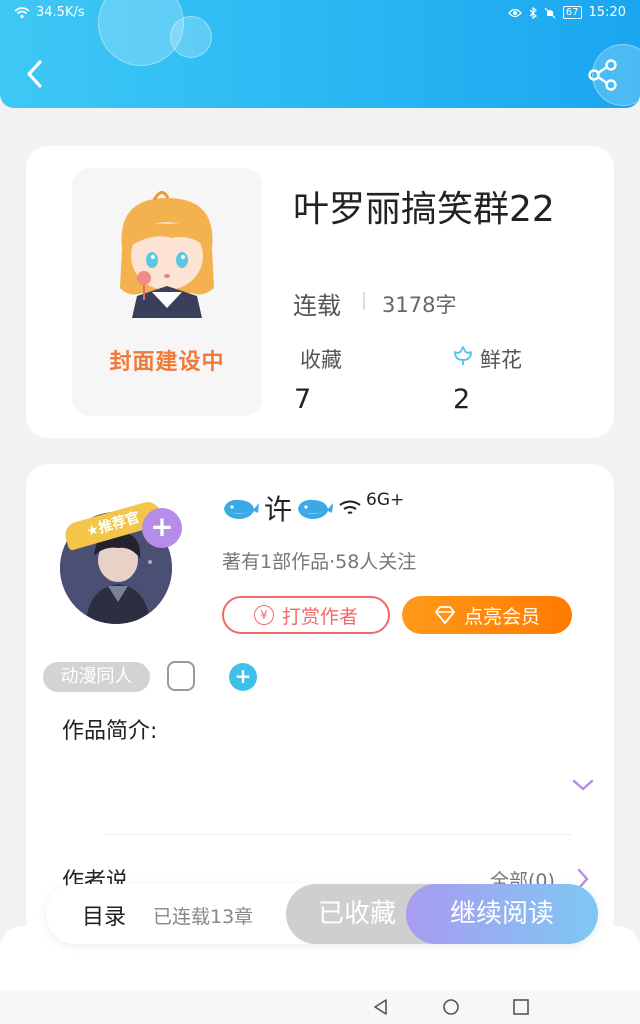 This screenshot has width=640, height=1024. I want to click on author-meta: 著有1部作品·58人关注, so click(319, 562).